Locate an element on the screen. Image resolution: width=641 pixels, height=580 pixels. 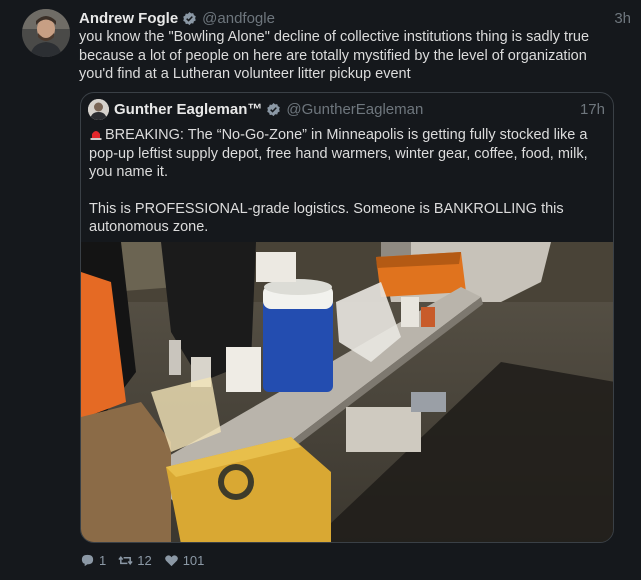
siren-icon is located at coordinates (96, 135).